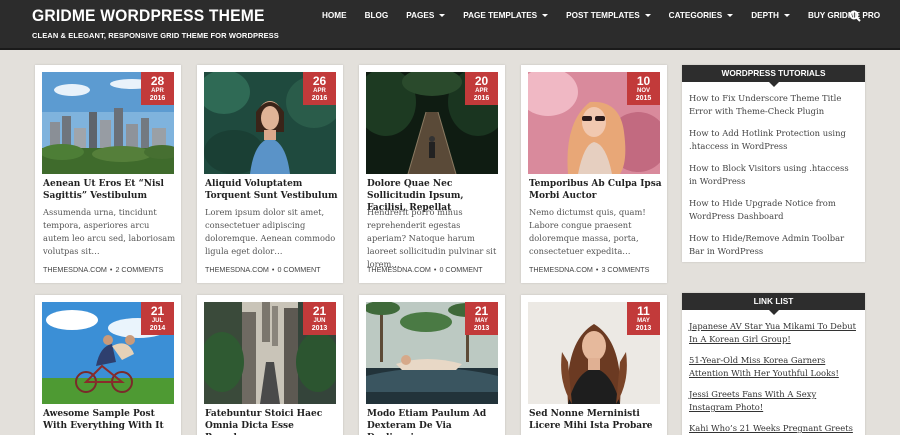 The height and width of the screenshot is (435, 900). I want to click on nav-home: HOME, so click(334, 15).